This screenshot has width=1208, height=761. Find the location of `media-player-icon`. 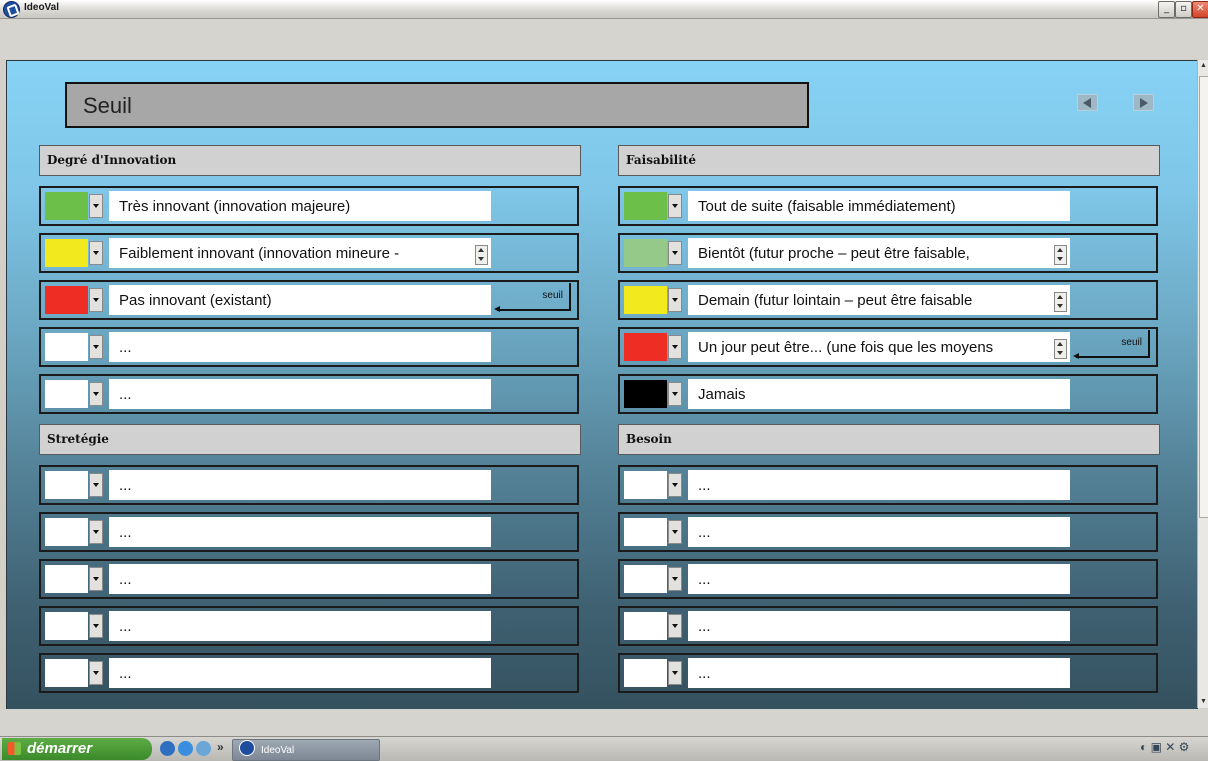

media-player-icon is located at coordinates (203, 748).